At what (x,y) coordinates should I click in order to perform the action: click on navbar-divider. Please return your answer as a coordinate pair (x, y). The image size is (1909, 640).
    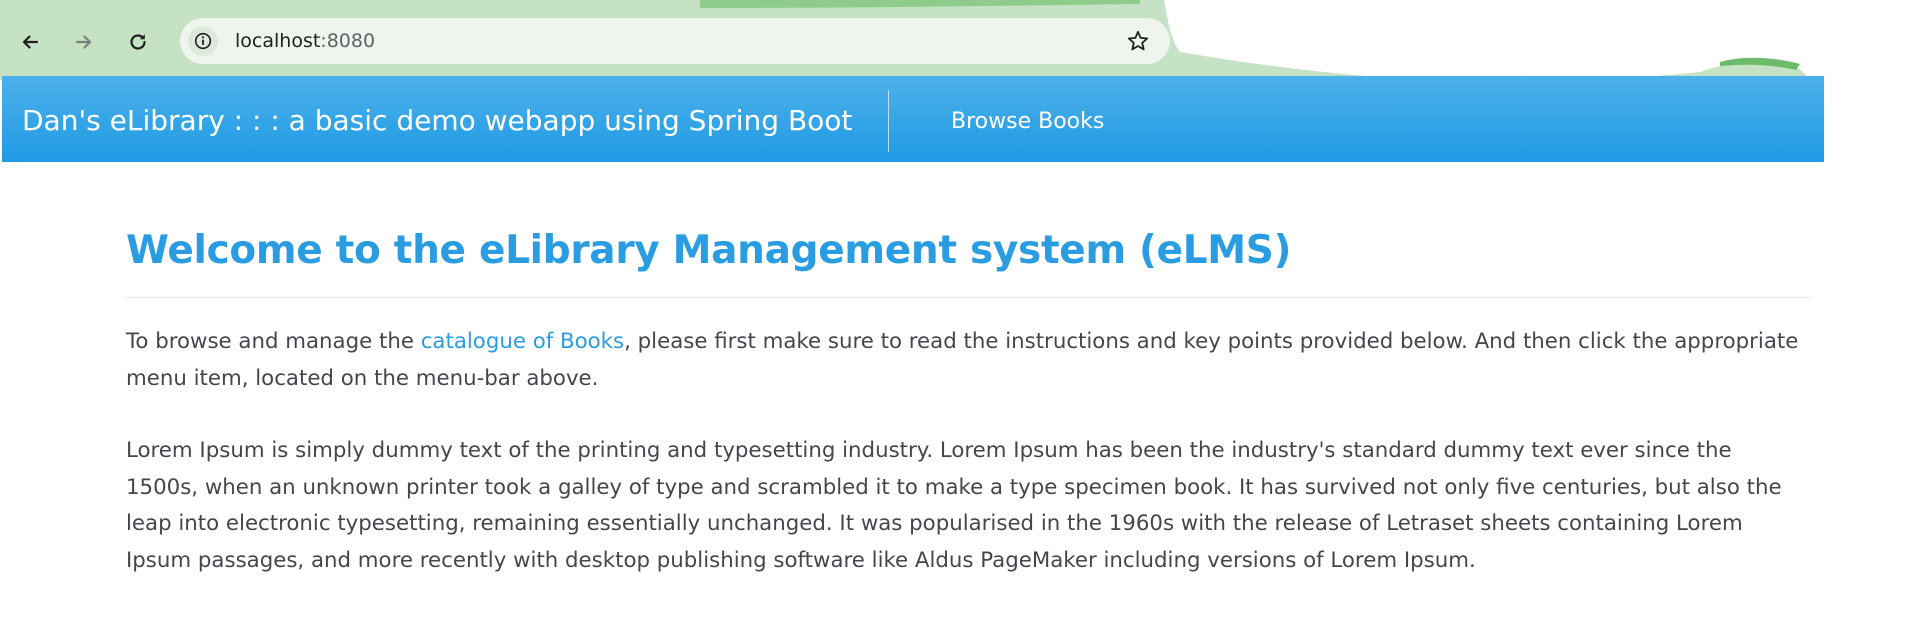
    Looking at the image, I should click on (888, 121).